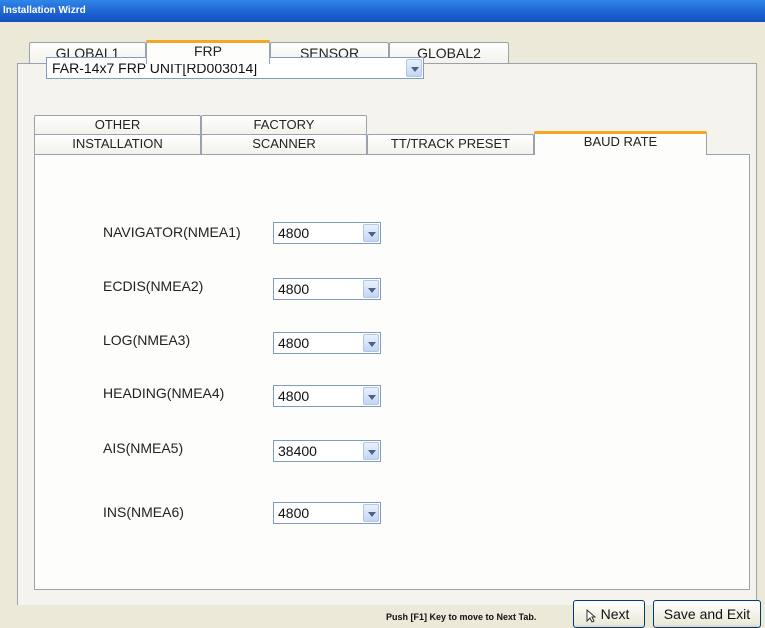 The width and height of the screenshot is (765, 628). I want to click on tab-frp: FRP, so click(208, 52).